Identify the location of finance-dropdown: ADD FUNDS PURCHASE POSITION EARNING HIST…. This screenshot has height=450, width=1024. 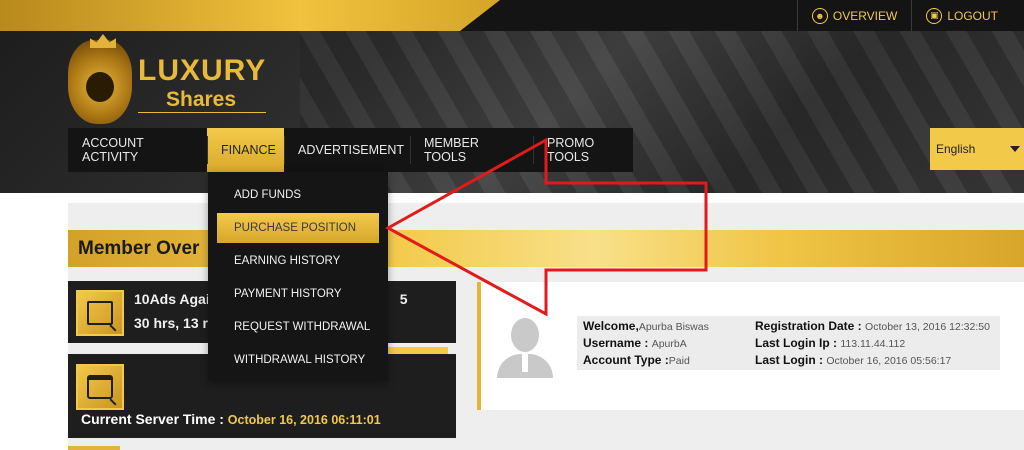
(298, 276).